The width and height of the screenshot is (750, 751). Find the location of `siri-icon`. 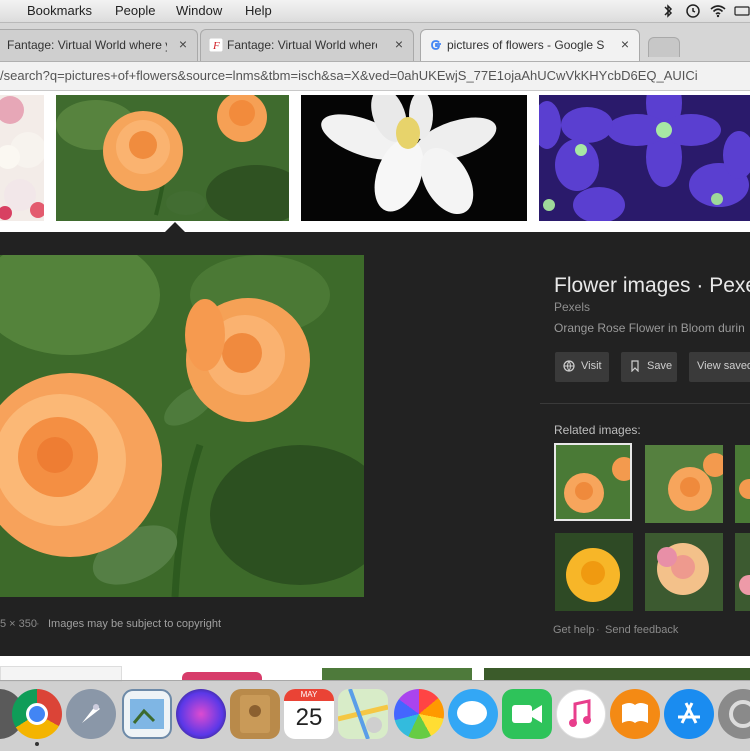

siri-icon is located at coordinates (201, 714).